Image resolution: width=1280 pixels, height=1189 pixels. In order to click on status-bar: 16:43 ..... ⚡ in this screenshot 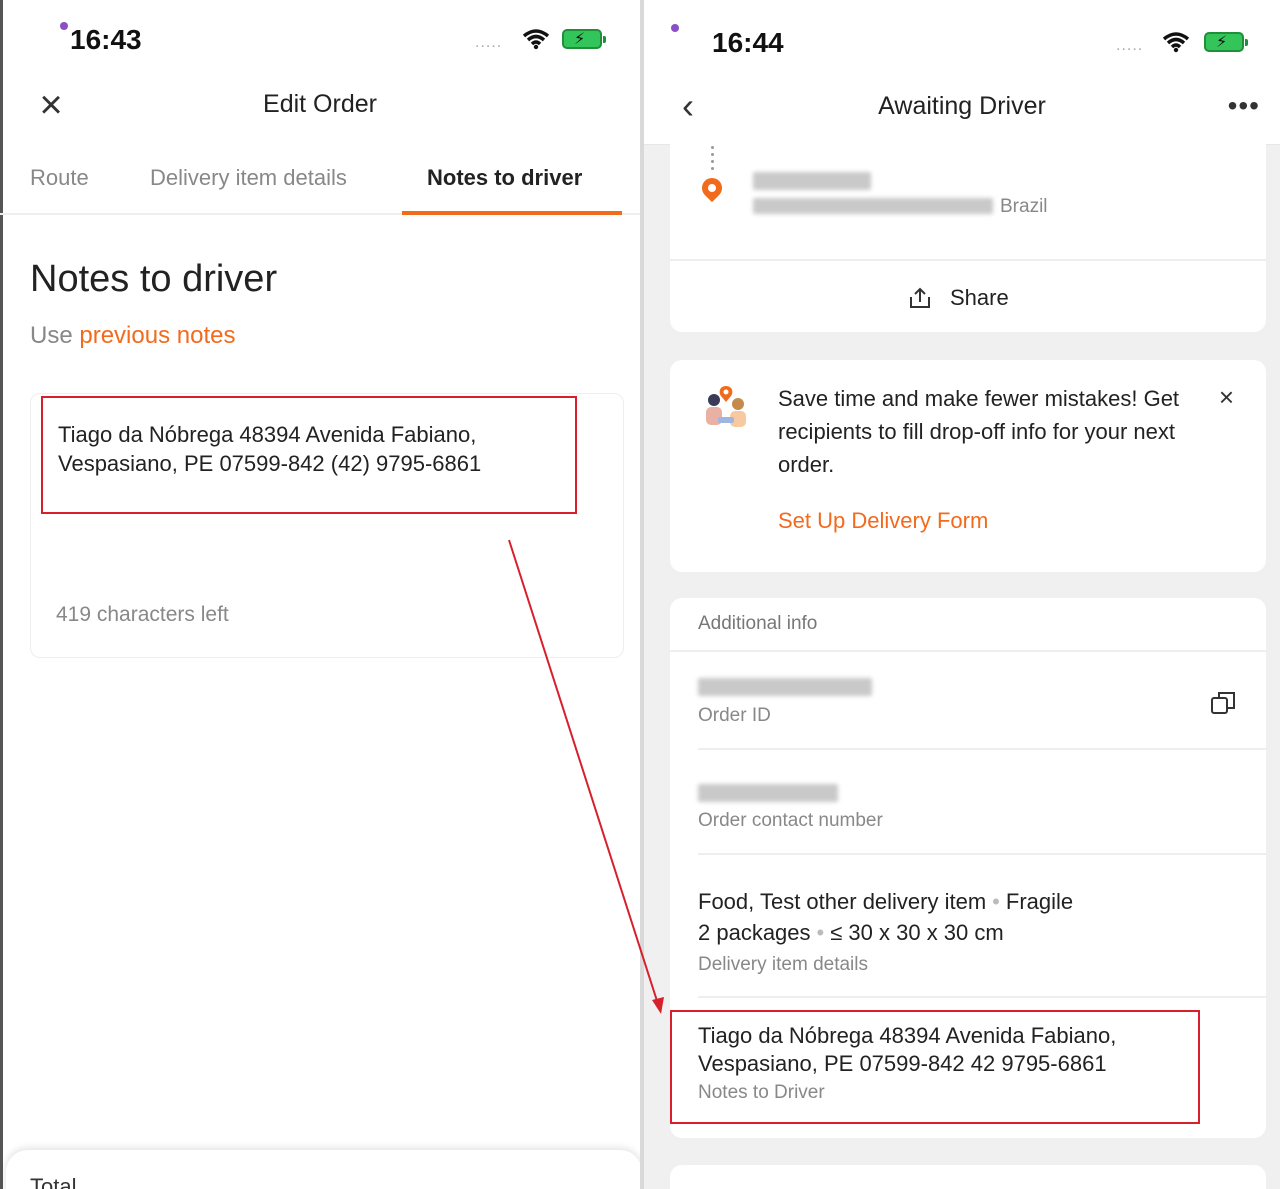, I will do `click(320, 35)`.